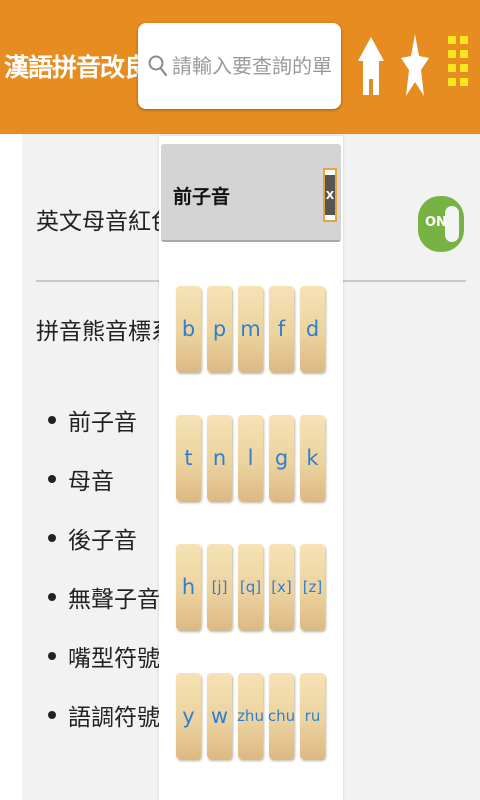  I want to click on pinyin-tile: y, so click(188, 716).